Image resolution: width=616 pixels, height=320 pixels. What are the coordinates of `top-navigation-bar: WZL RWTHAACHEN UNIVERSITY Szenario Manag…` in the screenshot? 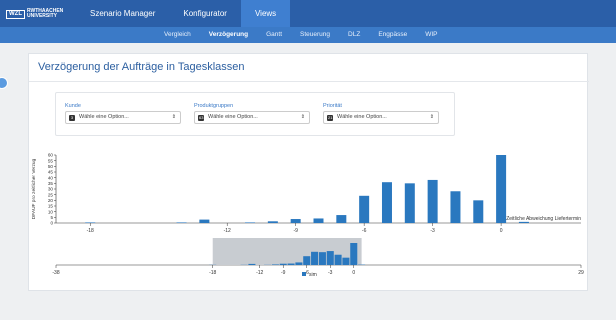 It's located at (308, 13).